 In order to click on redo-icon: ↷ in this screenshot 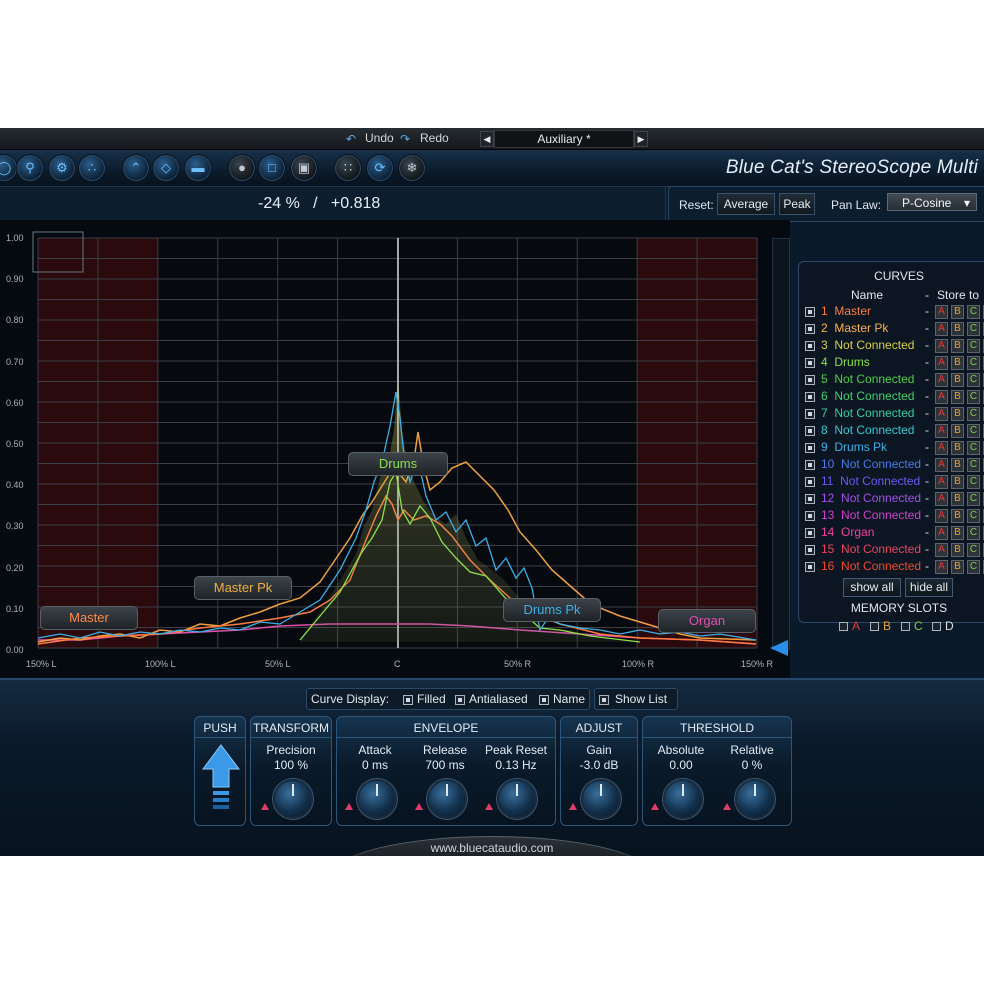, I will do `click(405, 139)`.